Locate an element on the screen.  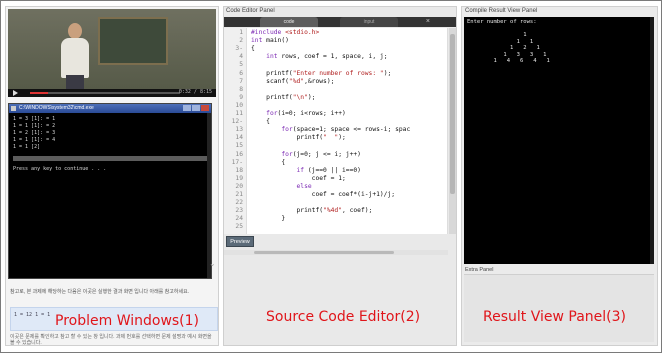
code-line: 22 is located at coordinates (336, 203).